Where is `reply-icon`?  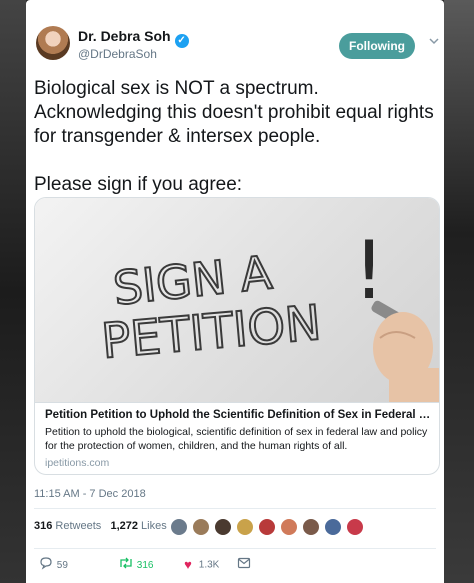 reply-icon is located at coordinates (46, 565).